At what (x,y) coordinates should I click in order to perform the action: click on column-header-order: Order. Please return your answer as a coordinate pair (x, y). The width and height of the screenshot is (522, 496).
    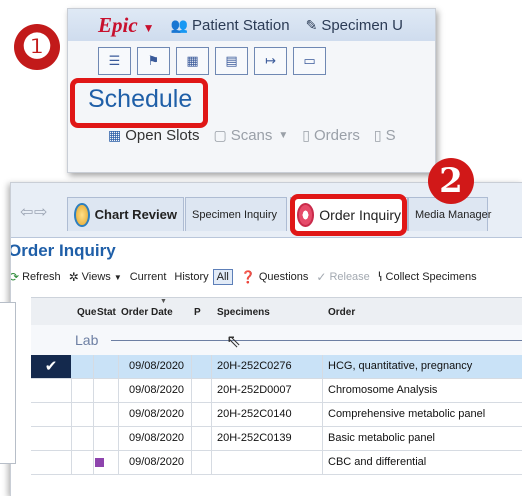
    Looking at the image, I should click on (341, 312).